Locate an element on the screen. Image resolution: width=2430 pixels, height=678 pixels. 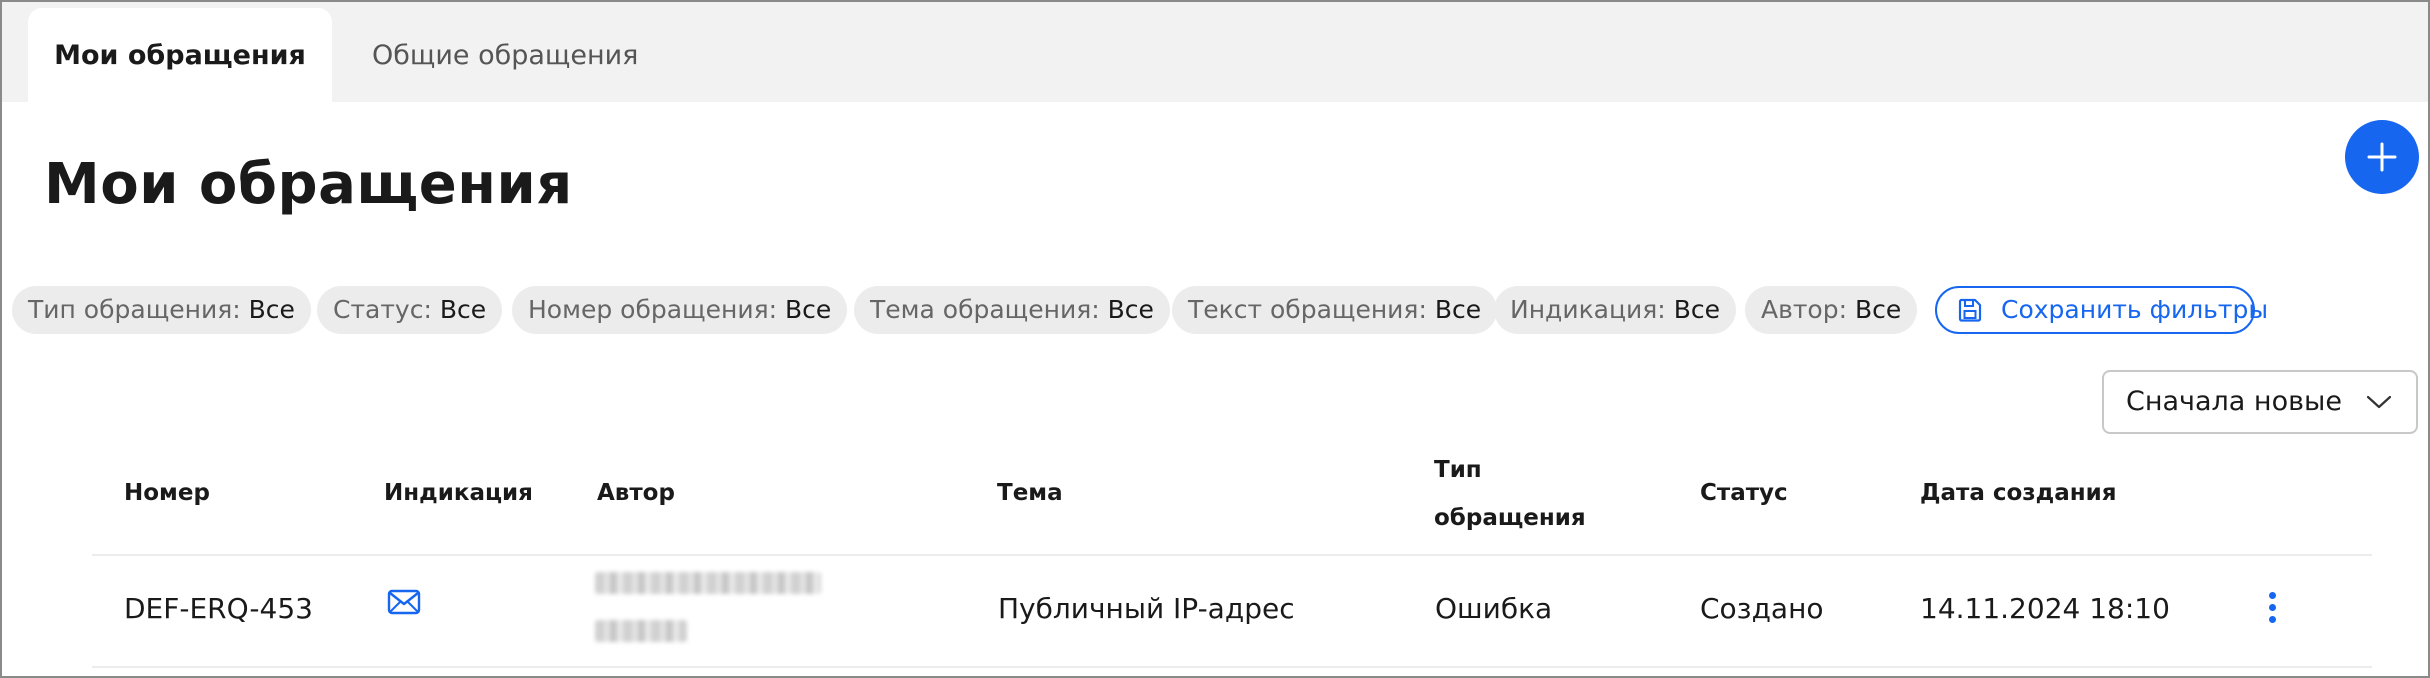
tab-shared-requests: Общие обращения is located at coordinates (505, 56).